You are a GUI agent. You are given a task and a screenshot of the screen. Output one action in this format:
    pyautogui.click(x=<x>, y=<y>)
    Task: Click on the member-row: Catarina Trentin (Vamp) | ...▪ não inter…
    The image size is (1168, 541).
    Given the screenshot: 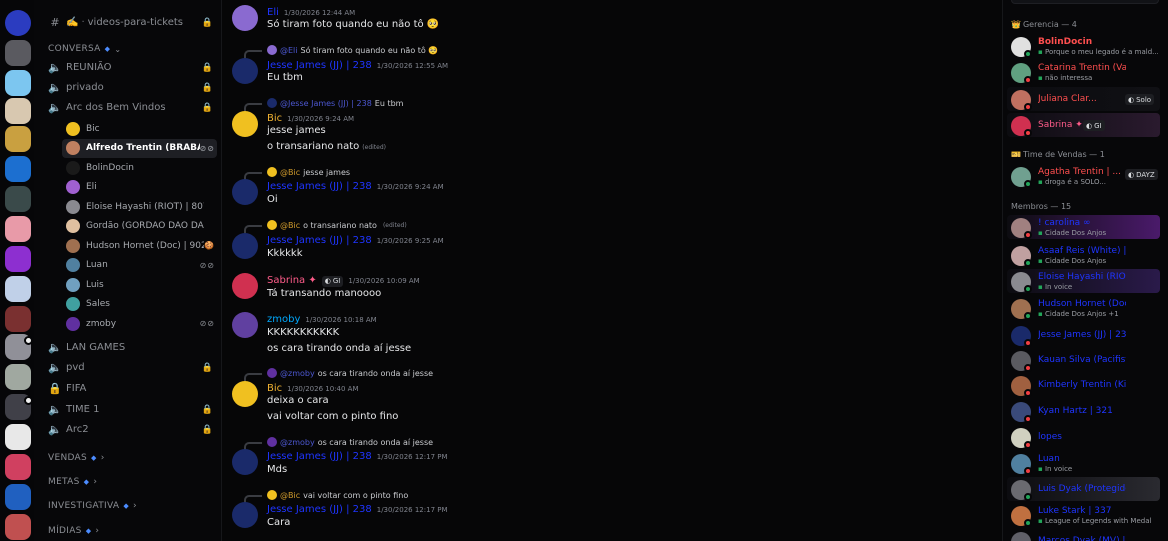 What is the action you would take?
    pyautogui.click(x=1083, y=72)
    